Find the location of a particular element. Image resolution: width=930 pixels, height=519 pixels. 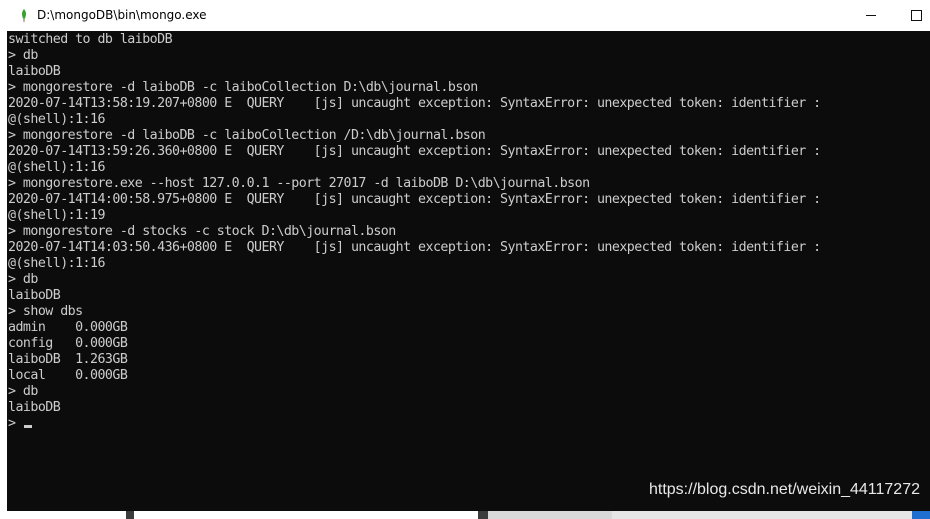

console-line: local 0.000GB is located at coordinates (68, 375).